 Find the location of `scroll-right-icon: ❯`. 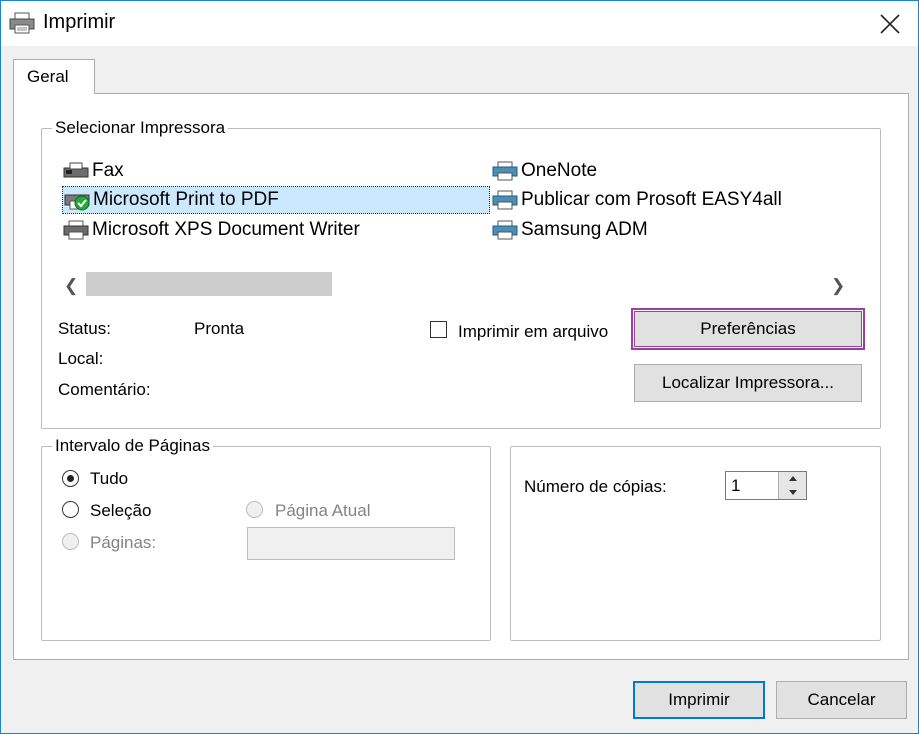

scroll-right-icon: ❯ is located at coordinates (838, 286).